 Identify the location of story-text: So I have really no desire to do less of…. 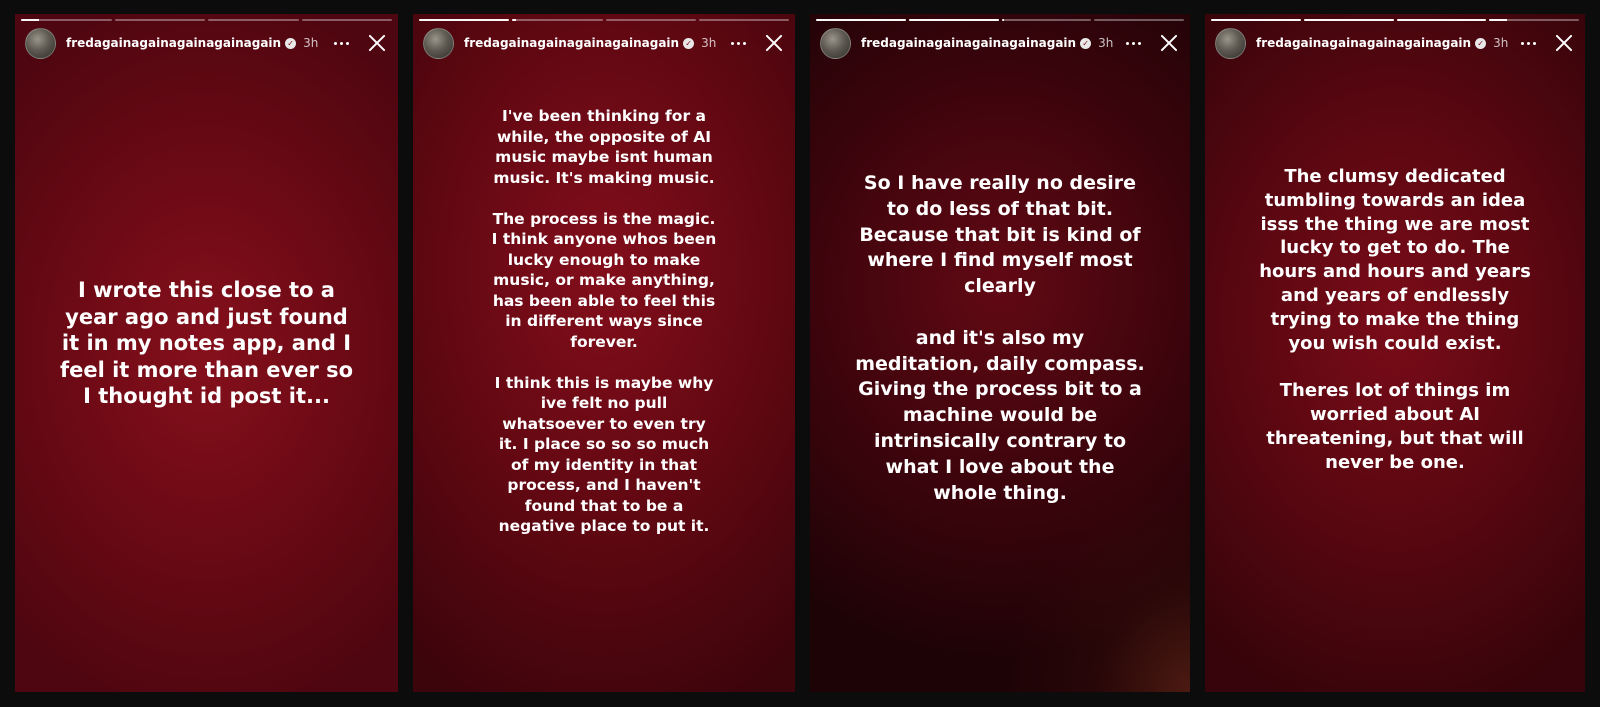
(1000, 338).